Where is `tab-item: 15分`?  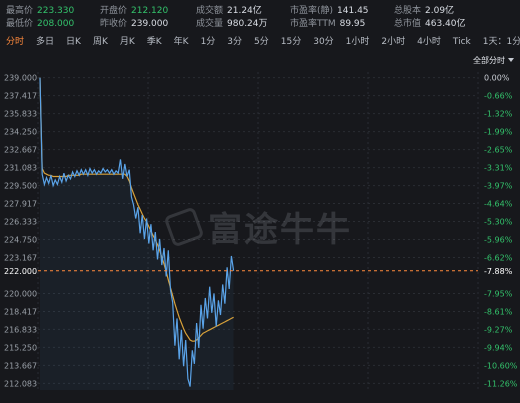
tab-item: 15分 is located at coordinates (291, 42).